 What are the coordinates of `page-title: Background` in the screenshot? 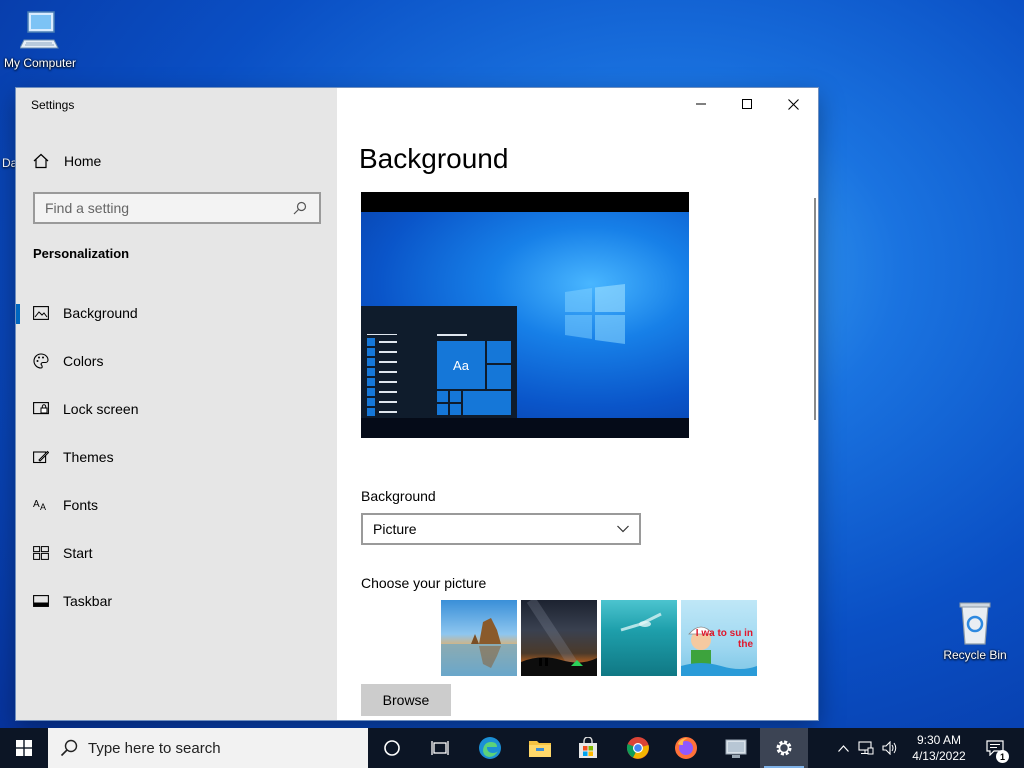 It's located at (434, 158).